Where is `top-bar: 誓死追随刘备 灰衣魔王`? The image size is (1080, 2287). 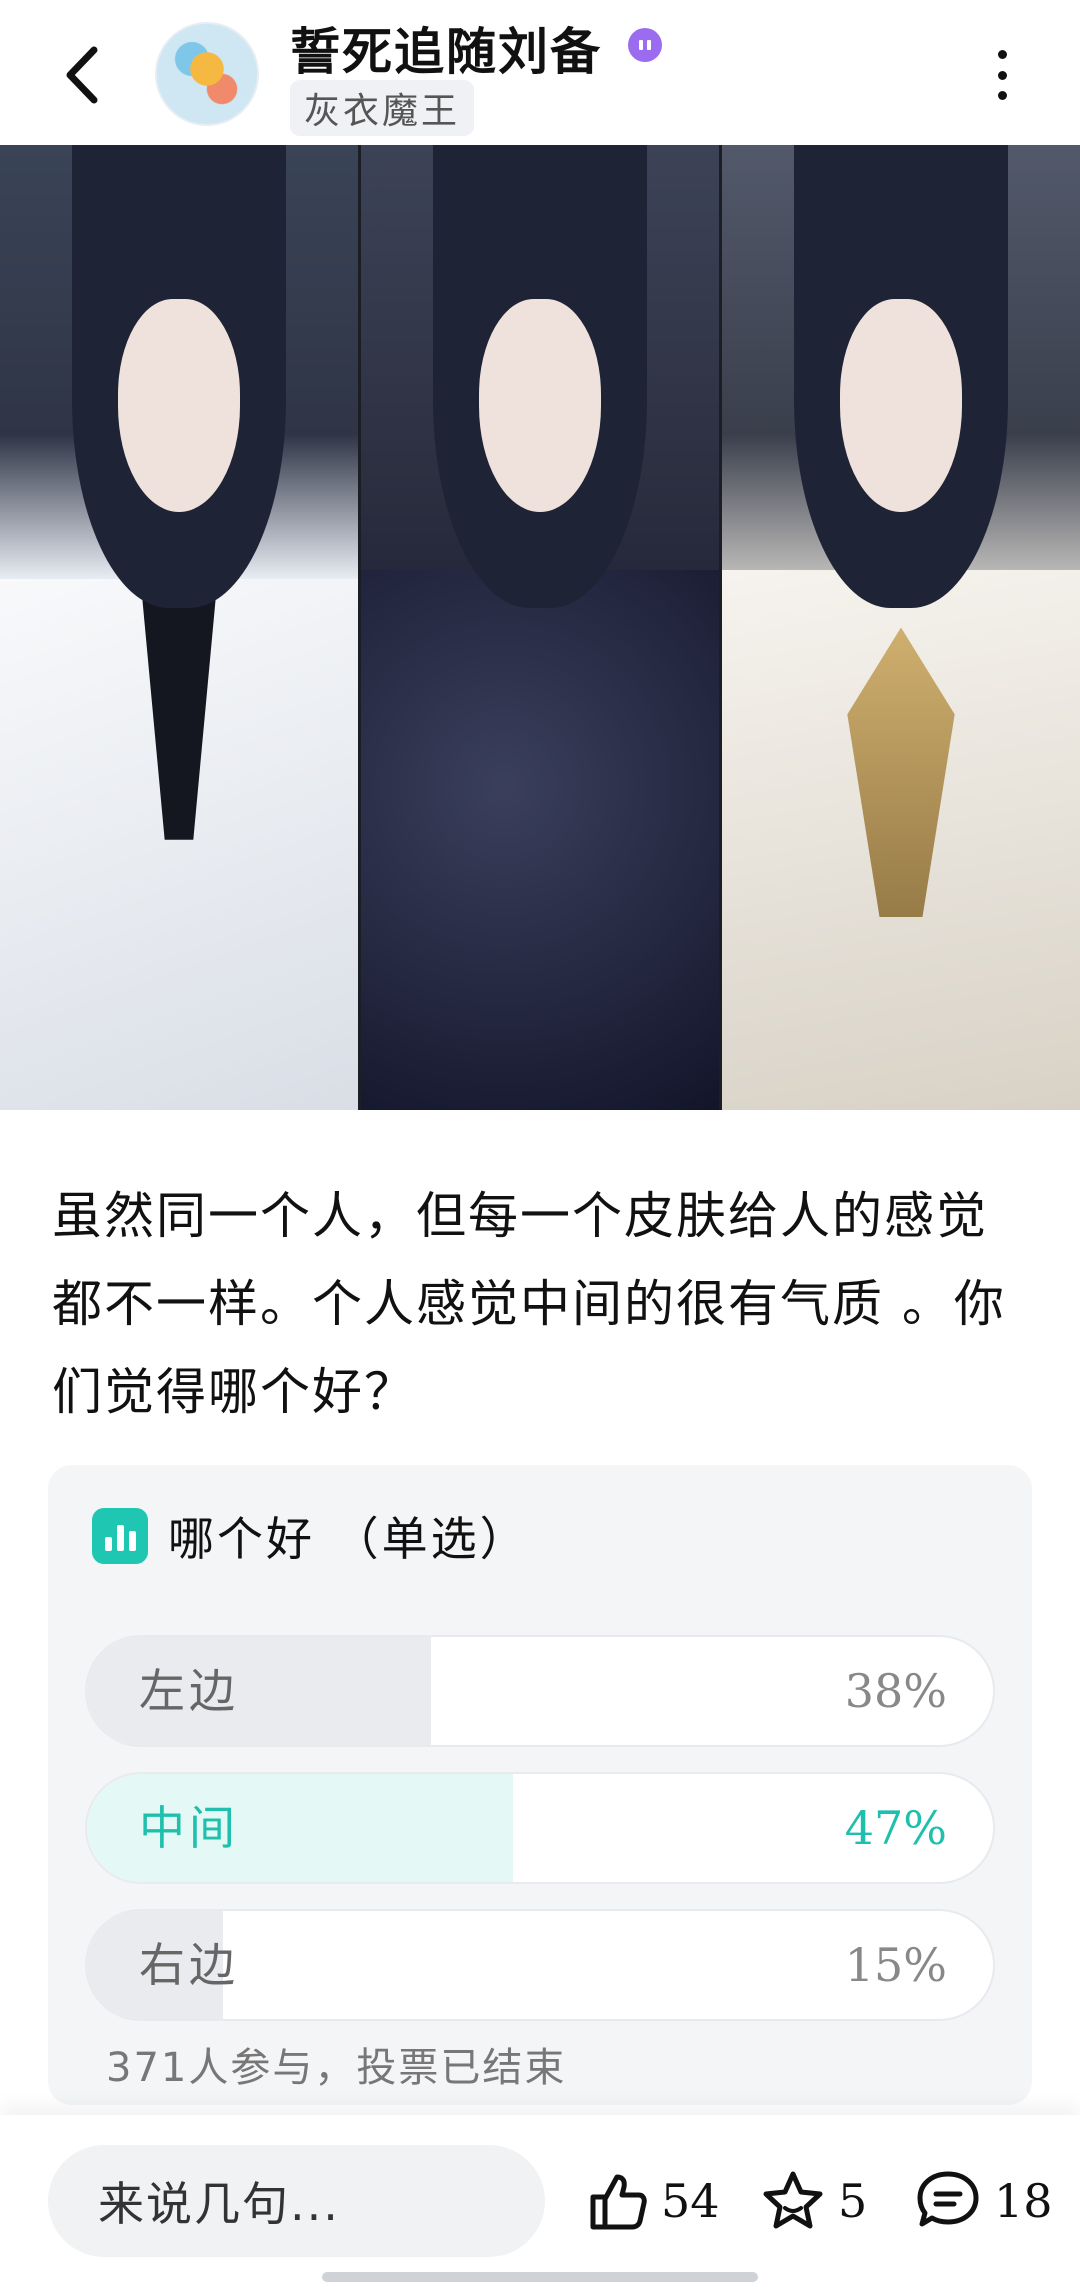
top-bar: 誓死追随刘备 灰衣魔王 is located at coordinates (540, 72).